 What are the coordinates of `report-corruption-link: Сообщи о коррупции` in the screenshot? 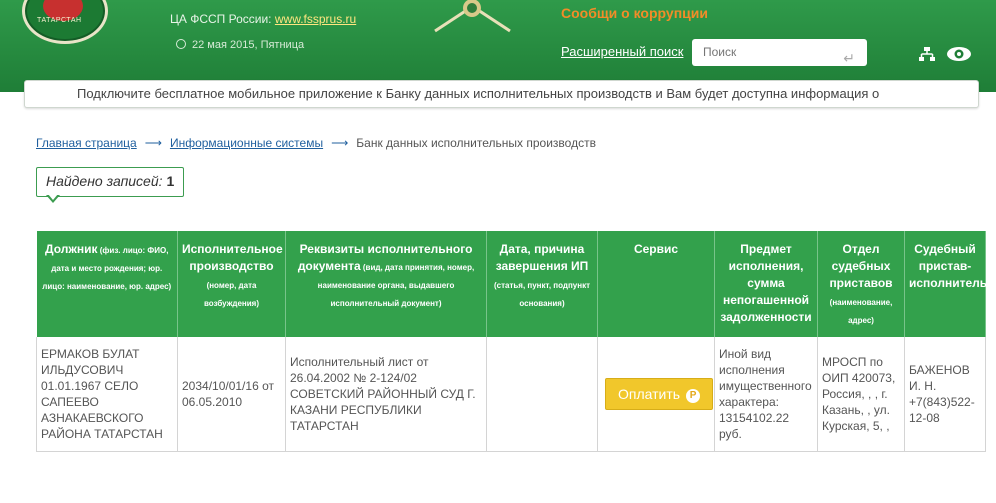 It's located at (634, 13).